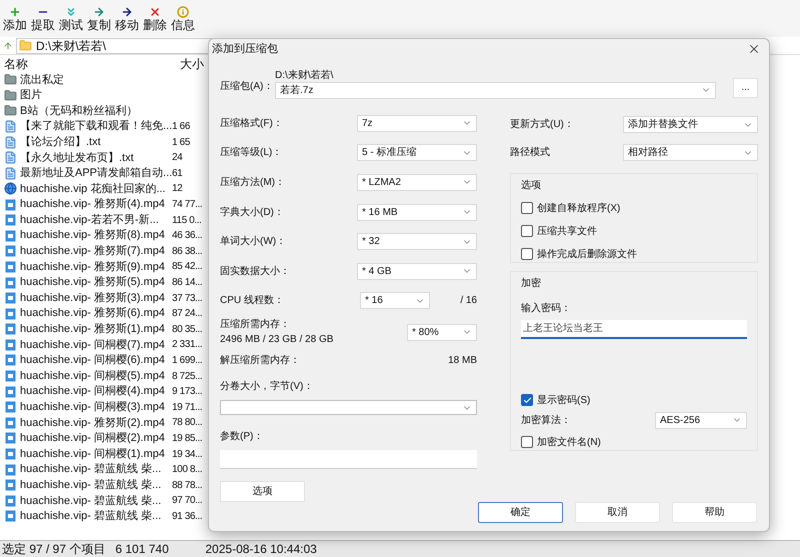 The height and width of the screenshot is (557, 800). I want to click on group-title: 选项, so click(531, 185).